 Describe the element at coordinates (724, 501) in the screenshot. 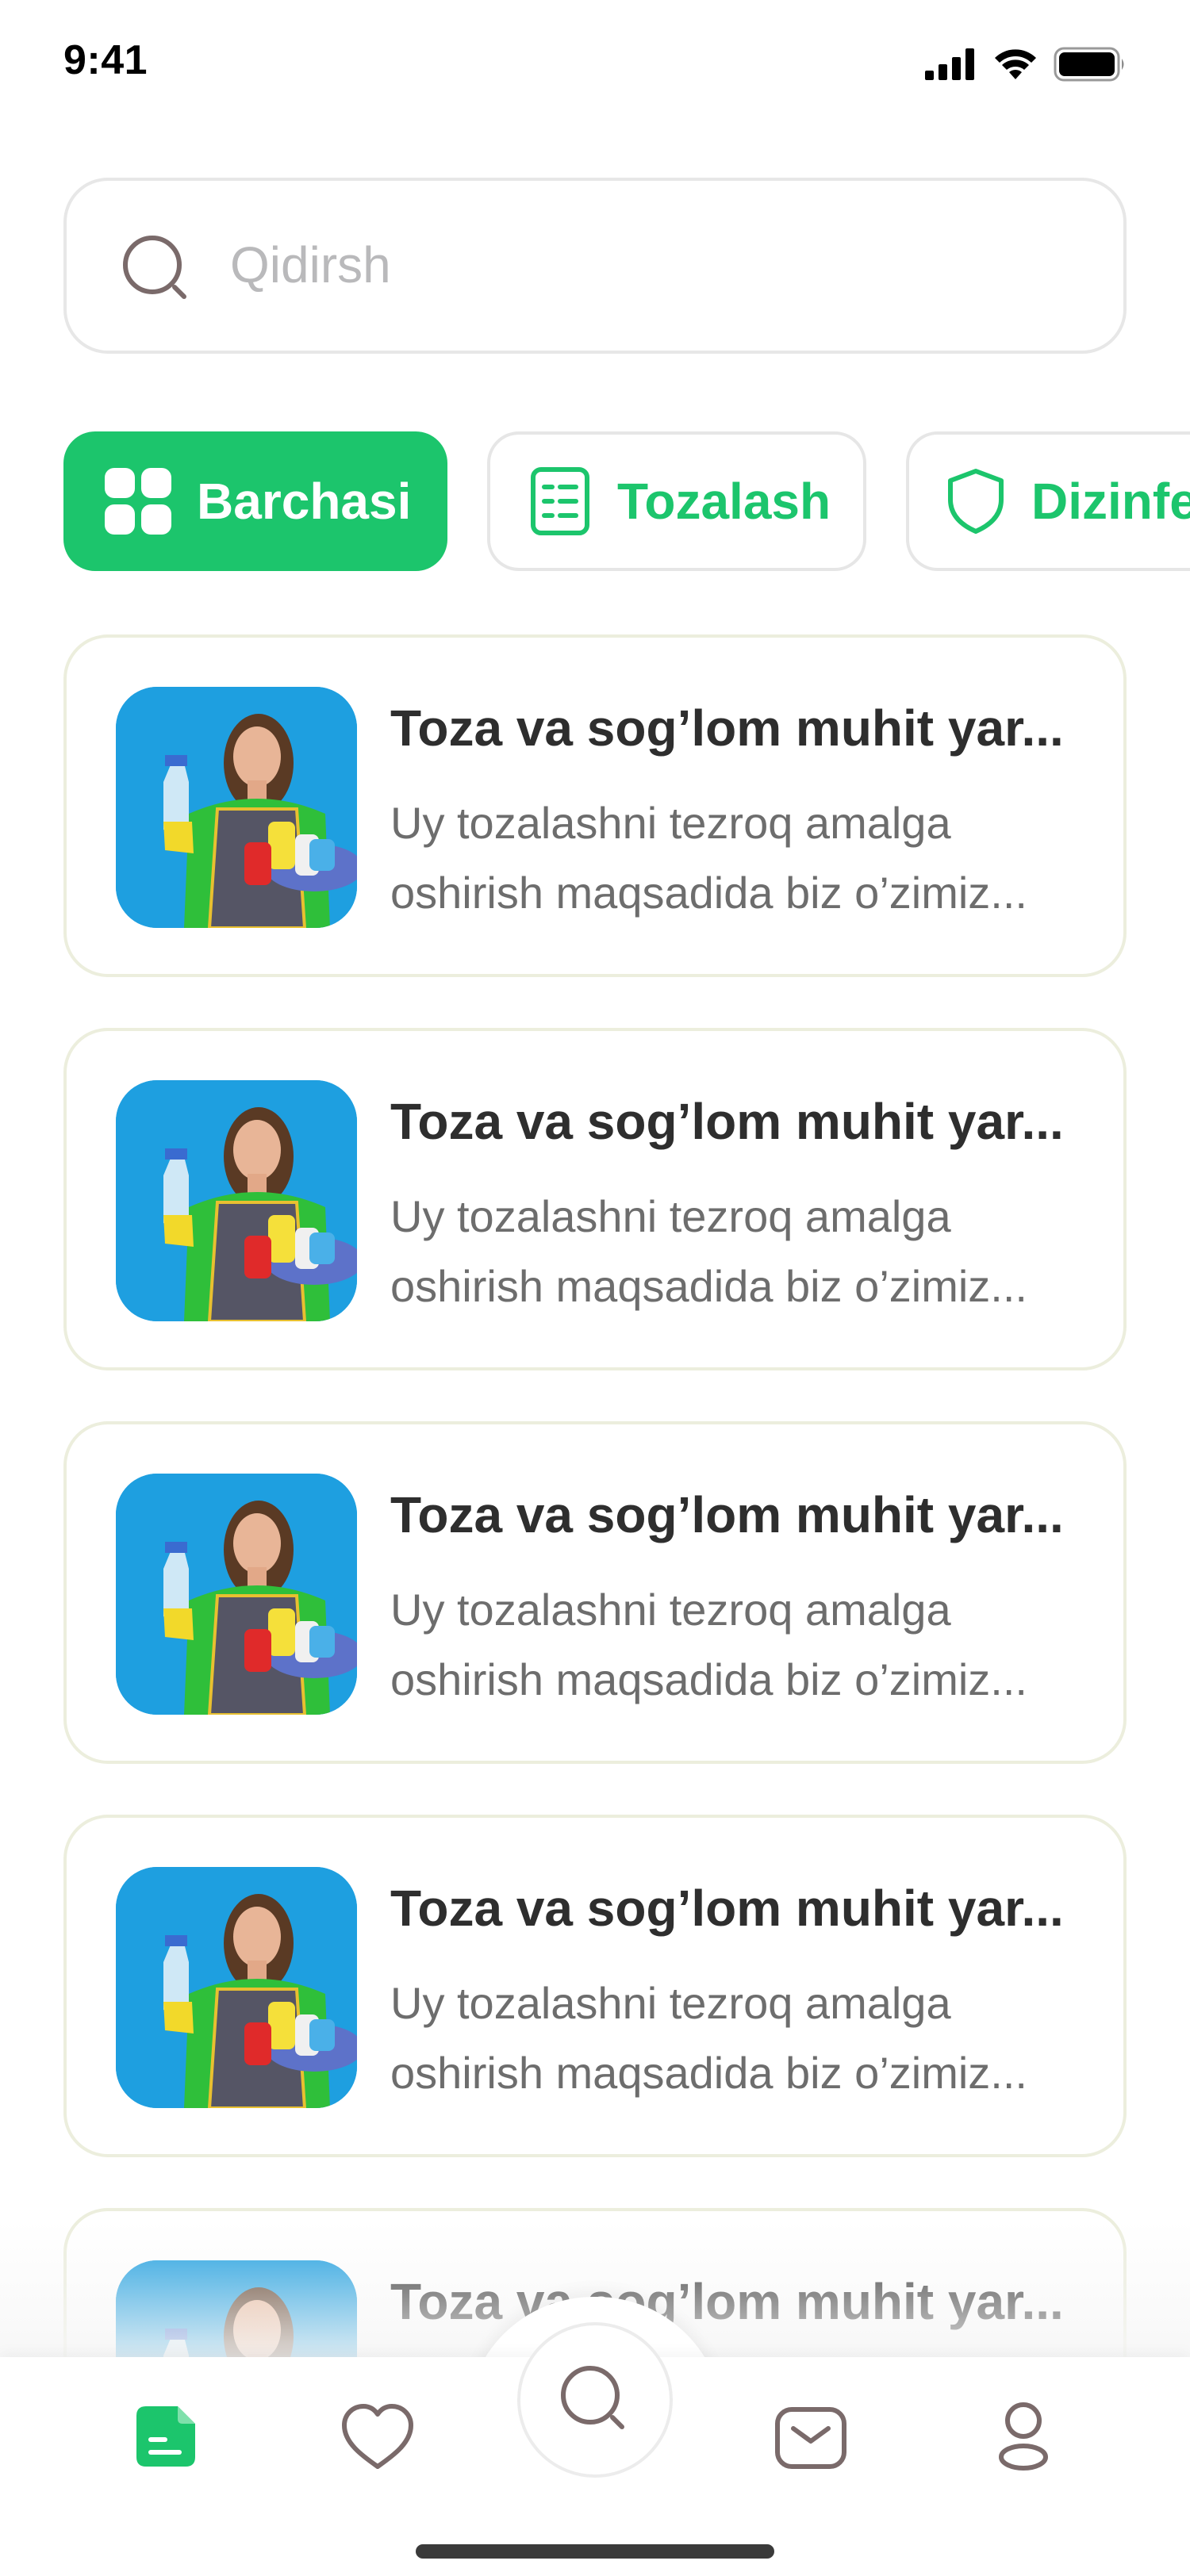

I see `chip-label: Tozalash` at that location.